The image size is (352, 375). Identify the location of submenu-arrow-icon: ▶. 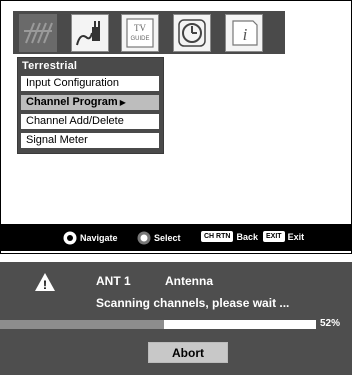
(122, 102).